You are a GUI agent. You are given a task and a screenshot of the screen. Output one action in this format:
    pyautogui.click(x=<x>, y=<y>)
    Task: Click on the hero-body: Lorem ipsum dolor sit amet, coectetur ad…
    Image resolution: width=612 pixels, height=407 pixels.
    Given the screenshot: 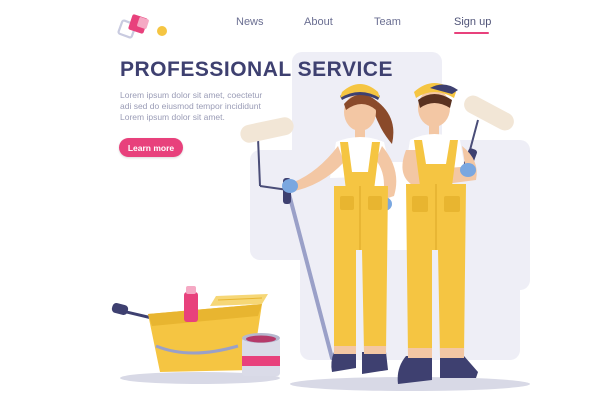 What is the action you would take?
    pyautogui.click(x=205, y=106)
    